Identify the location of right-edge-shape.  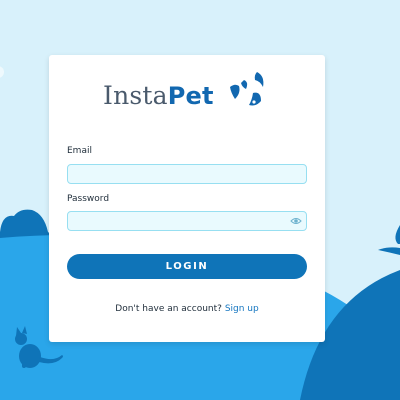
(397, 234).